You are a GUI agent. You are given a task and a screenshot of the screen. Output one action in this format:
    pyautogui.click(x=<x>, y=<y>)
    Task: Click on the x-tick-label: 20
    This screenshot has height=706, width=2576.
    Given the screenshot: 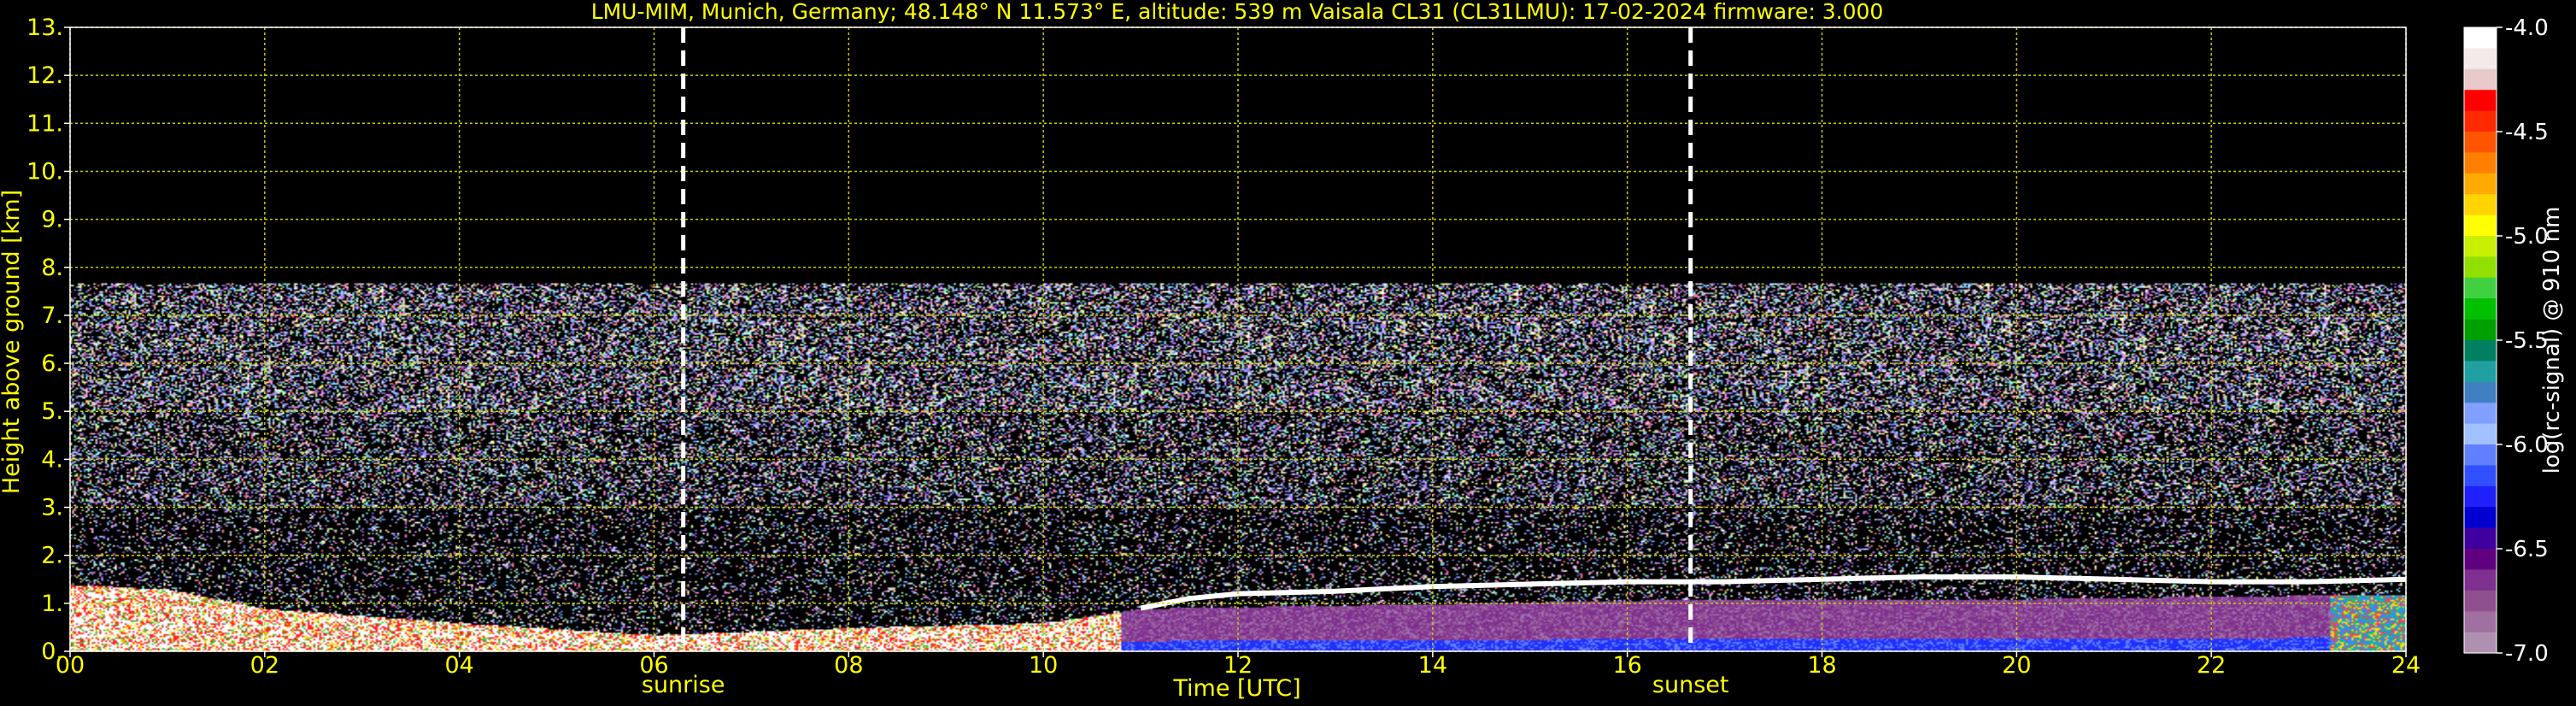 What is the action you would take?
    pyautogui.click(x=2016, y=665)
    